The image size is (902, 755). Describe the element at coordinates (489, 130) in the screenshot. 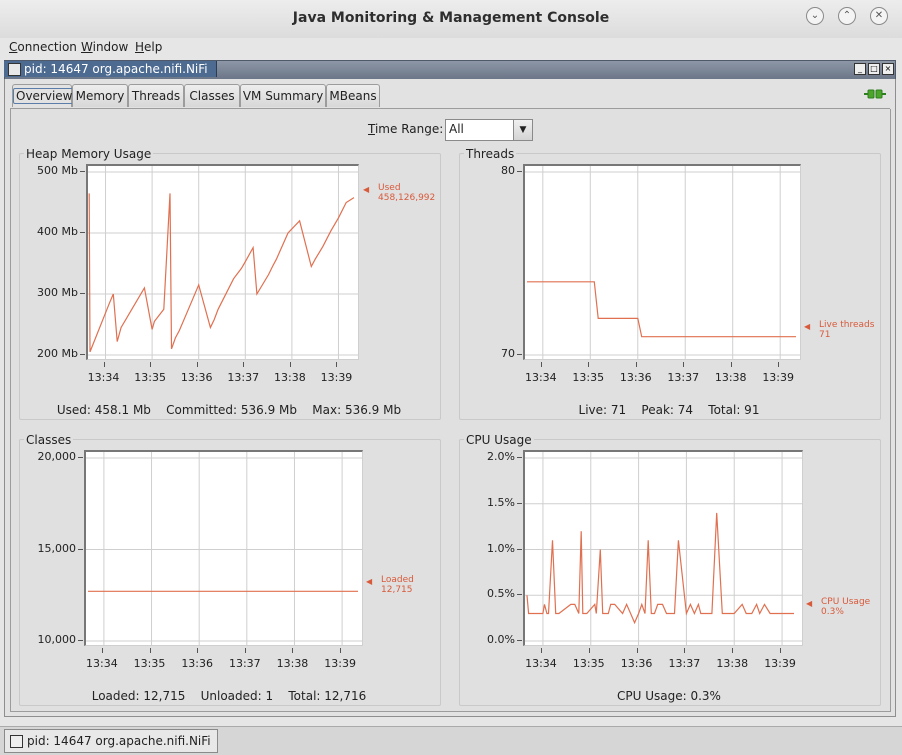

I see `time-range-select: All ▼` at that location.